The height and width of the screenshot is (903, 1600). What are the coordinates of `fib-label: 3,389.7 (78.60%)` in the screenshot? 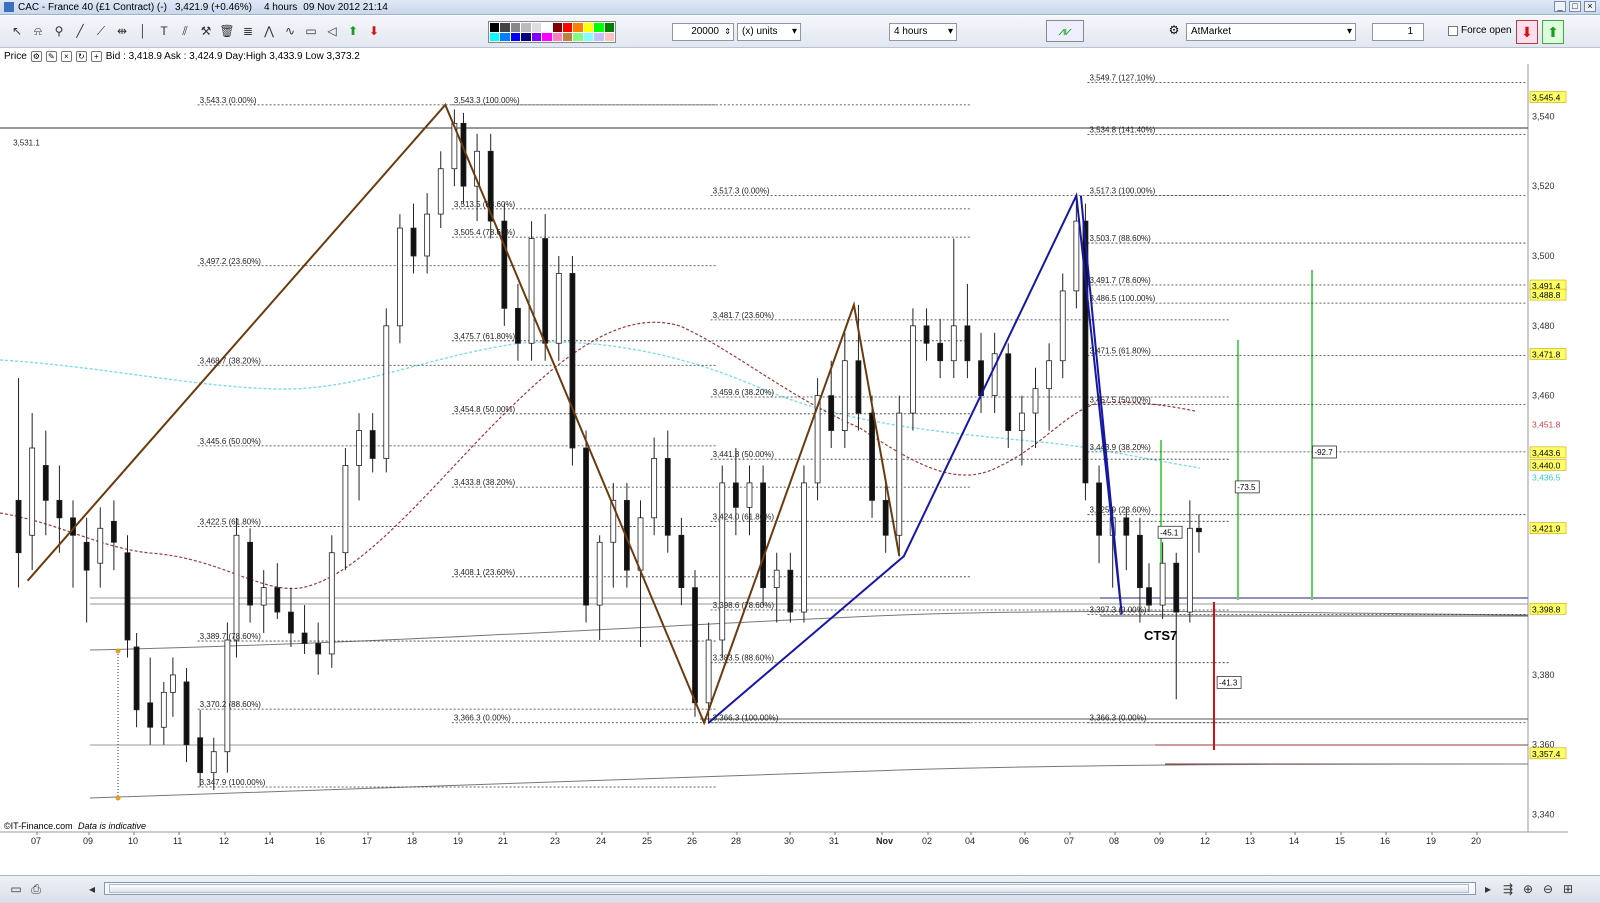 It's located at (231, 636).